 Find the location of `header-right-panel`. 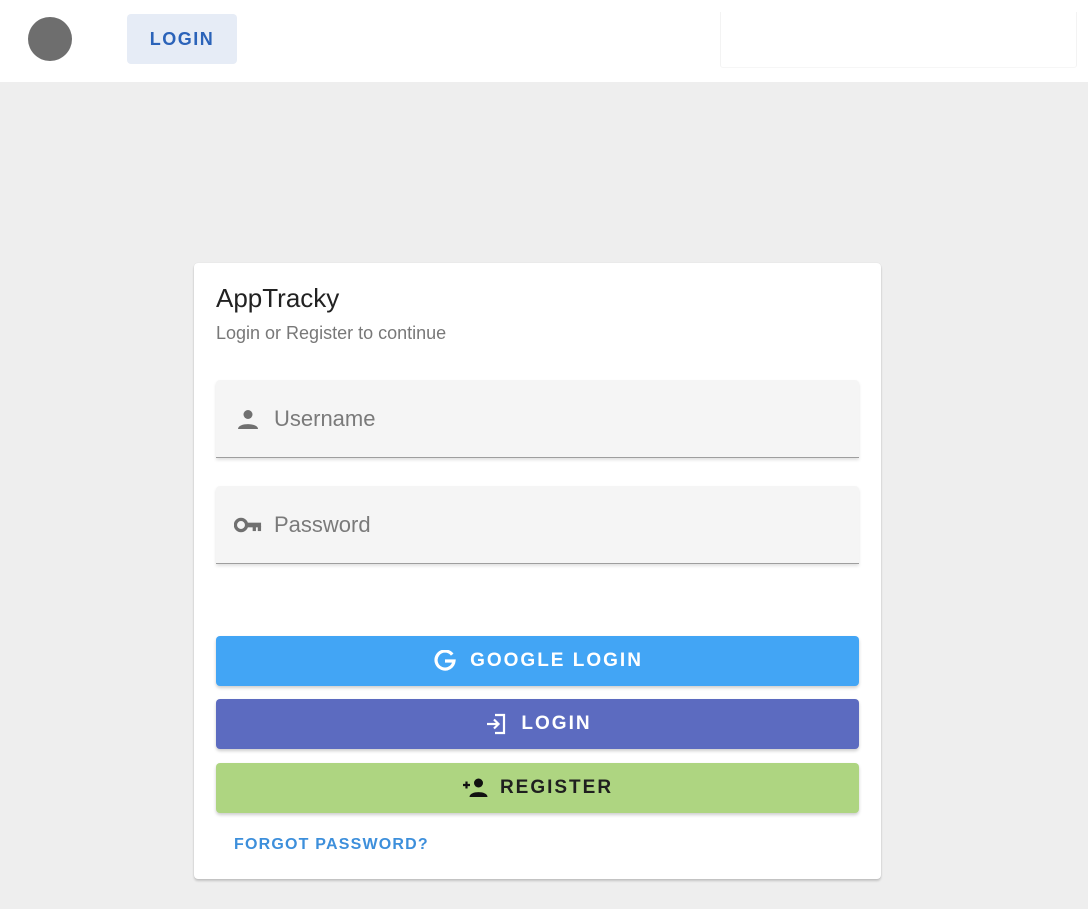

header-right-panel is located at coordinates (898, 40).